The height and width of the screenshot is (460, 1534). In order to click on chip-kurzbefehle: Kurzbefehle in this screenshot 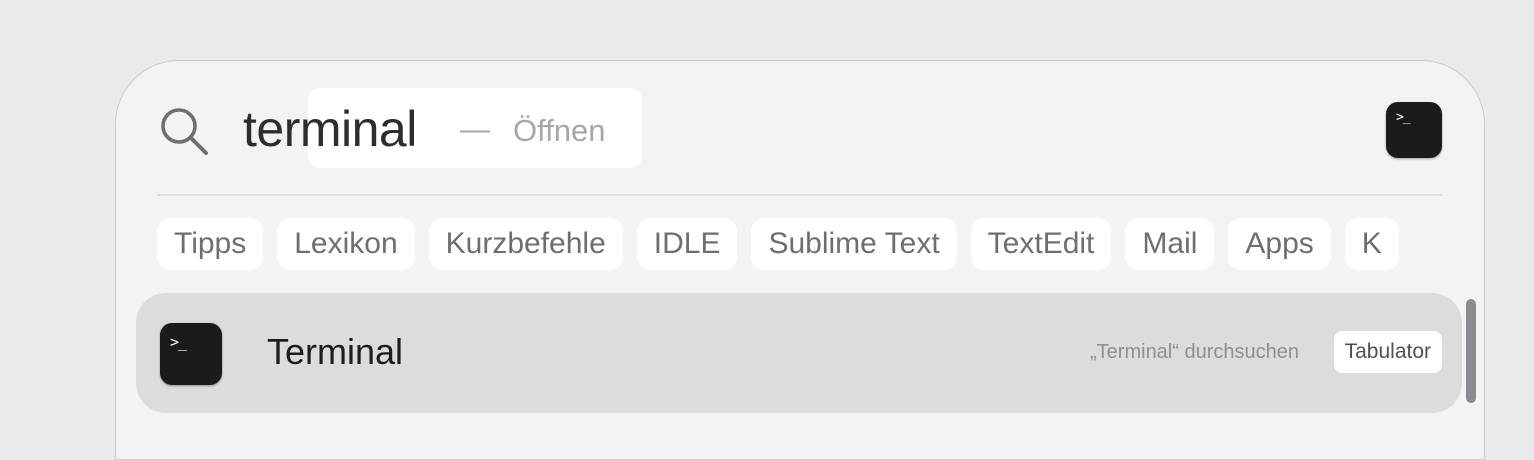, I will do `click(525, 244)`.